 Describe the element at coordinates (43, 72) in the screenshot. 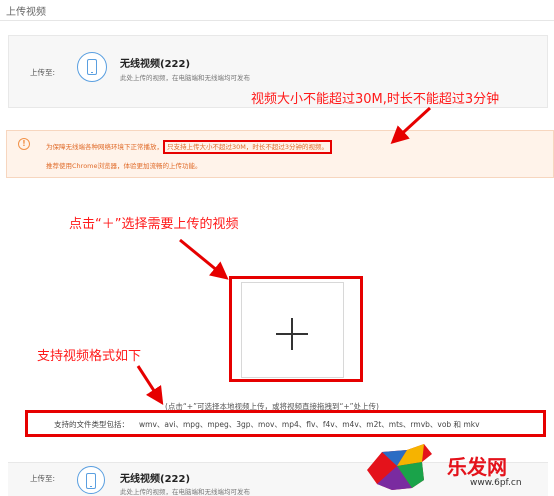

I see `upload-to-label: 上传至:` at that location.